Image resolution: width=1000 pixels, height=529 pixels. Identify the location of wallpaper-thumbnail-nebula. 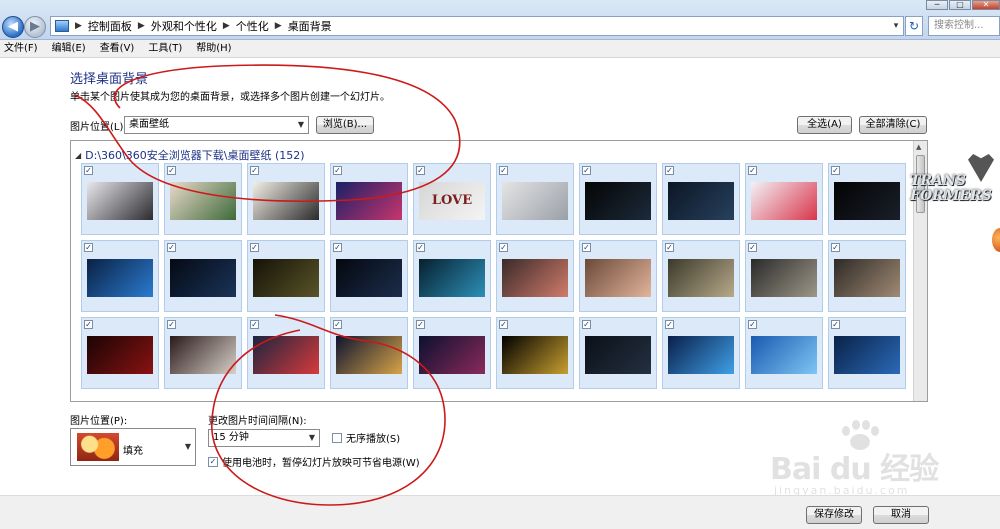
(369, 201).